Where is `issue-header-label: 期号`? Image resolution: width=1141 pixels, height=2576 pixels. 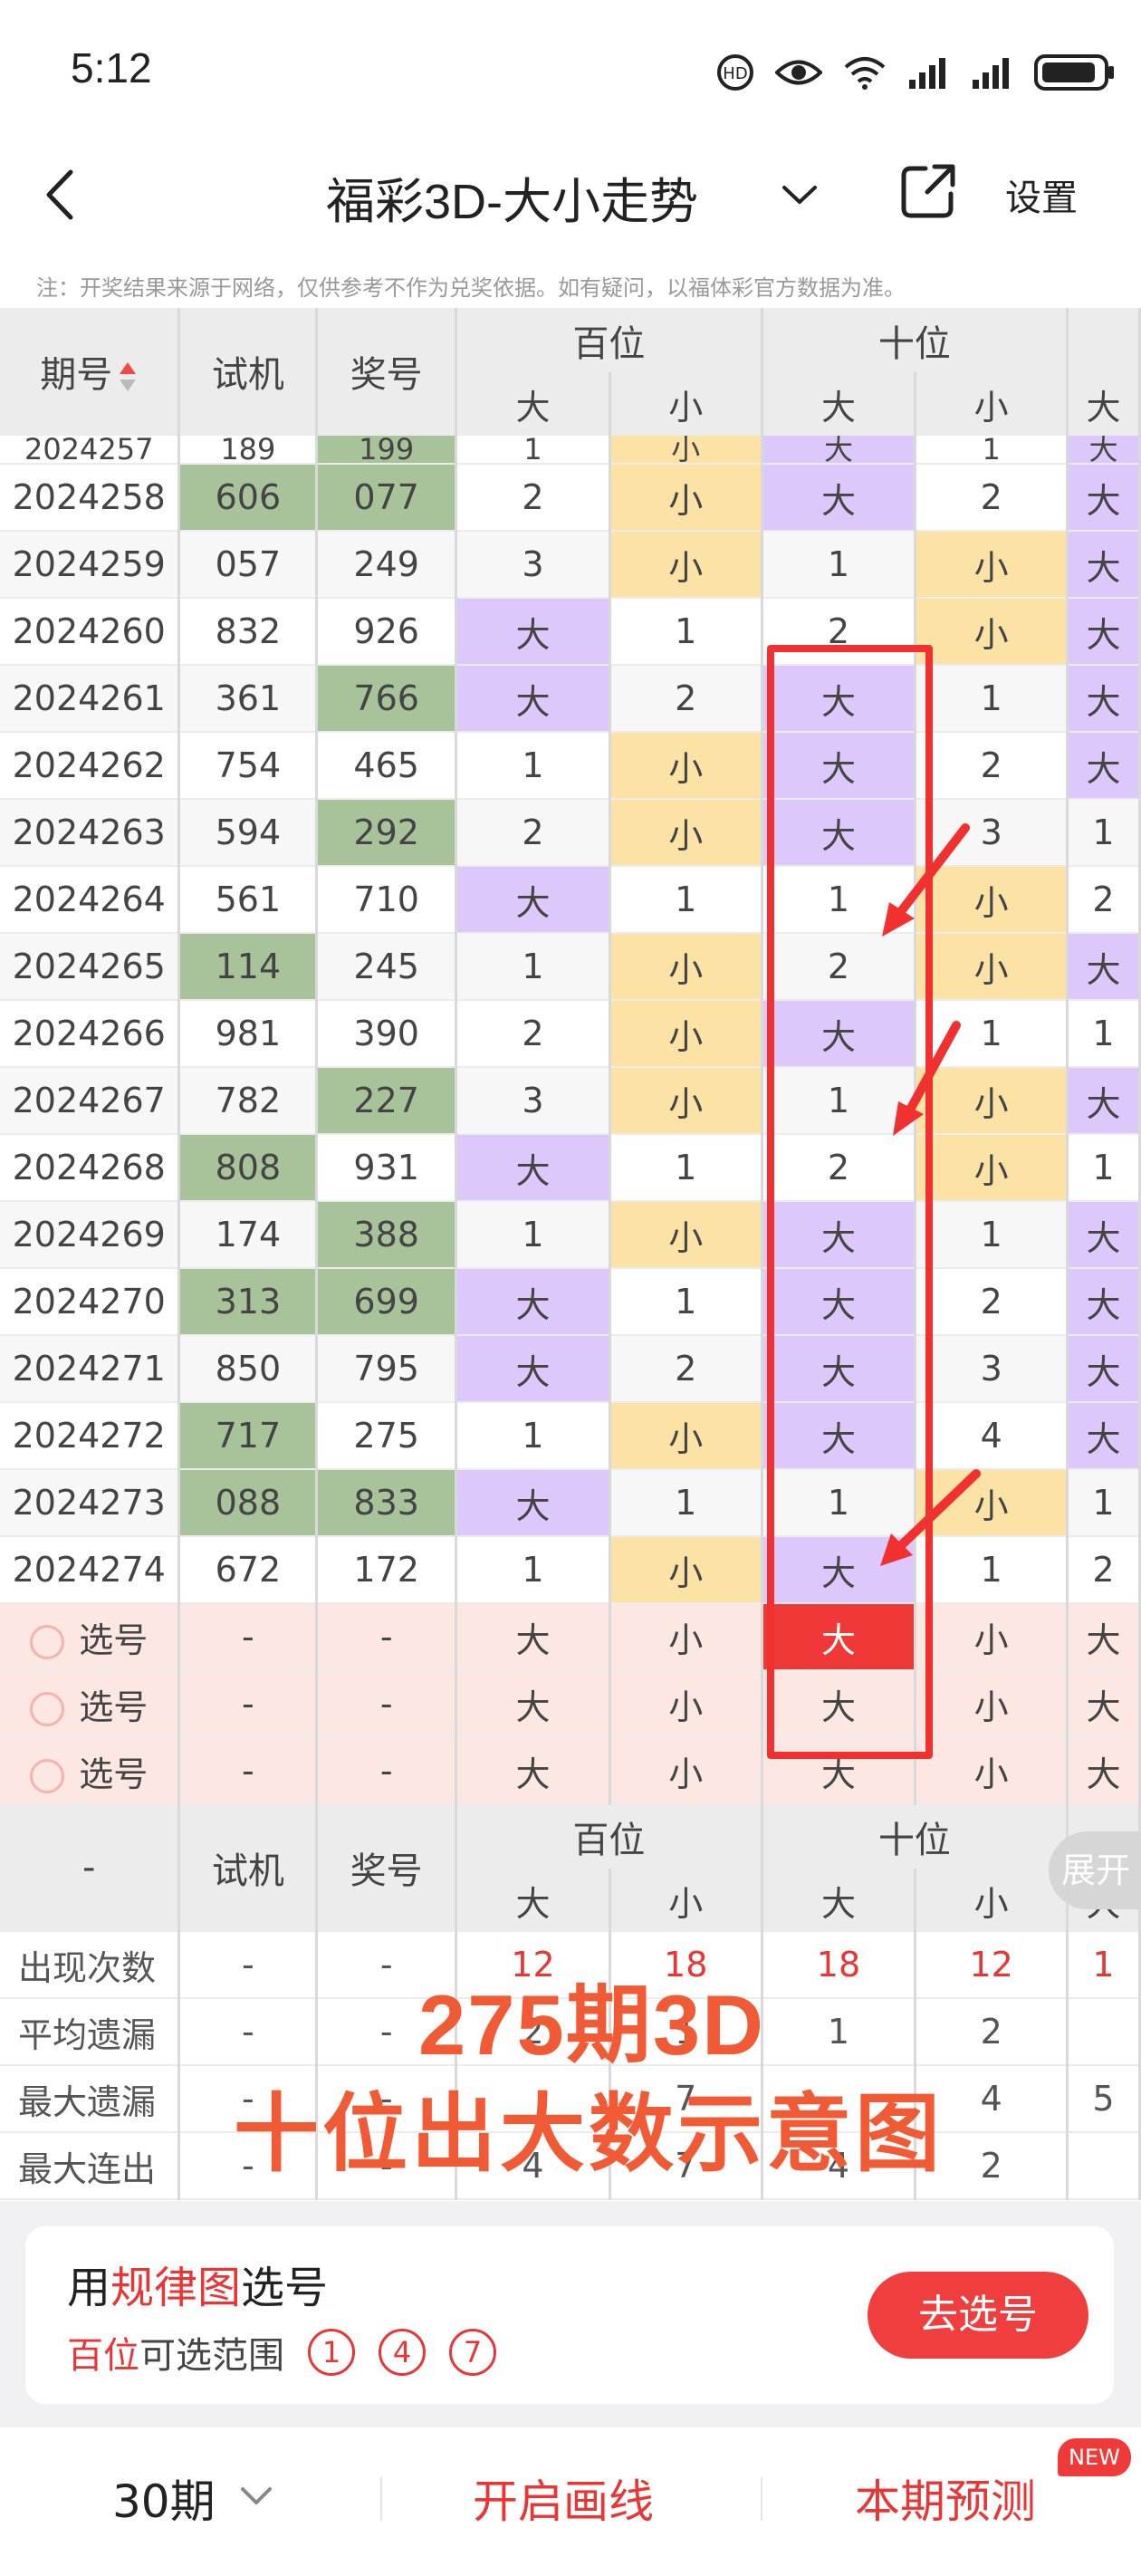 issue-header-label: 期号 is located at coordinates (76, 374).